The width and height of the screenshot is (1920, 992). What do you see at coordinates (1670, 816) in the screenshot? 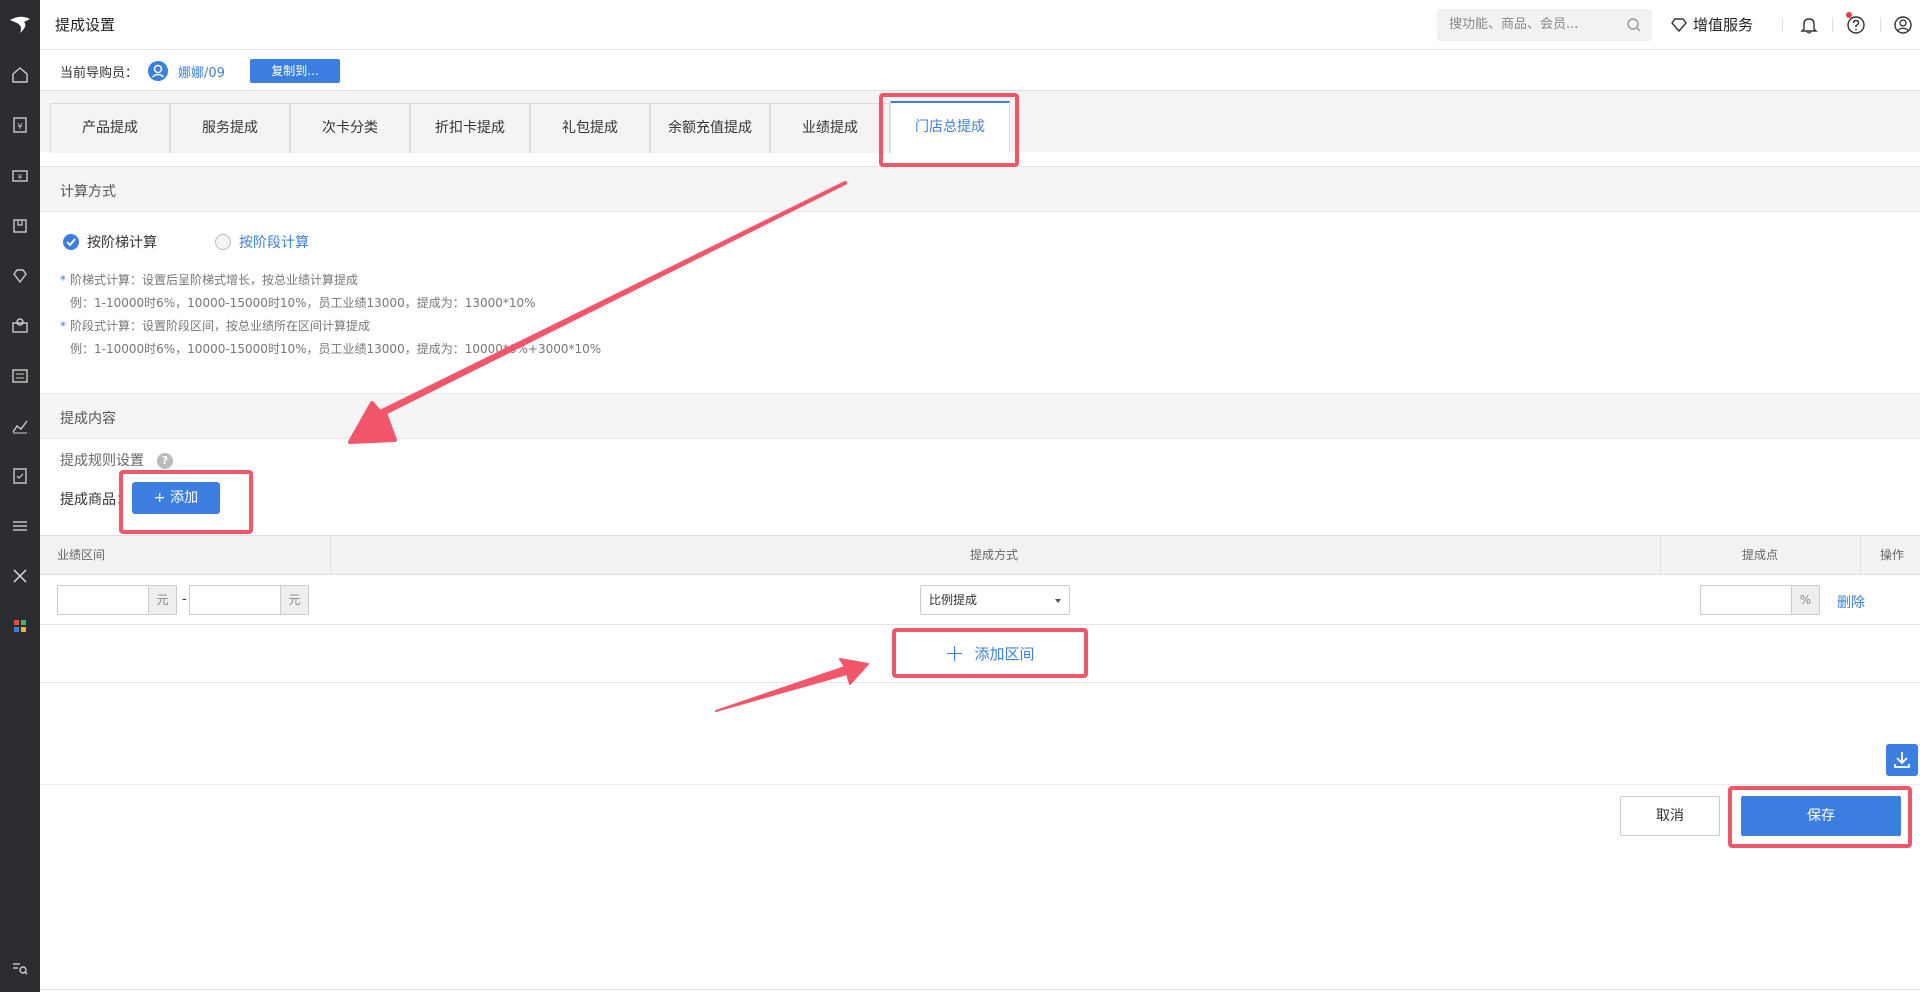
I see `cancel-button: 取消` at bounding box center [1670, 816].